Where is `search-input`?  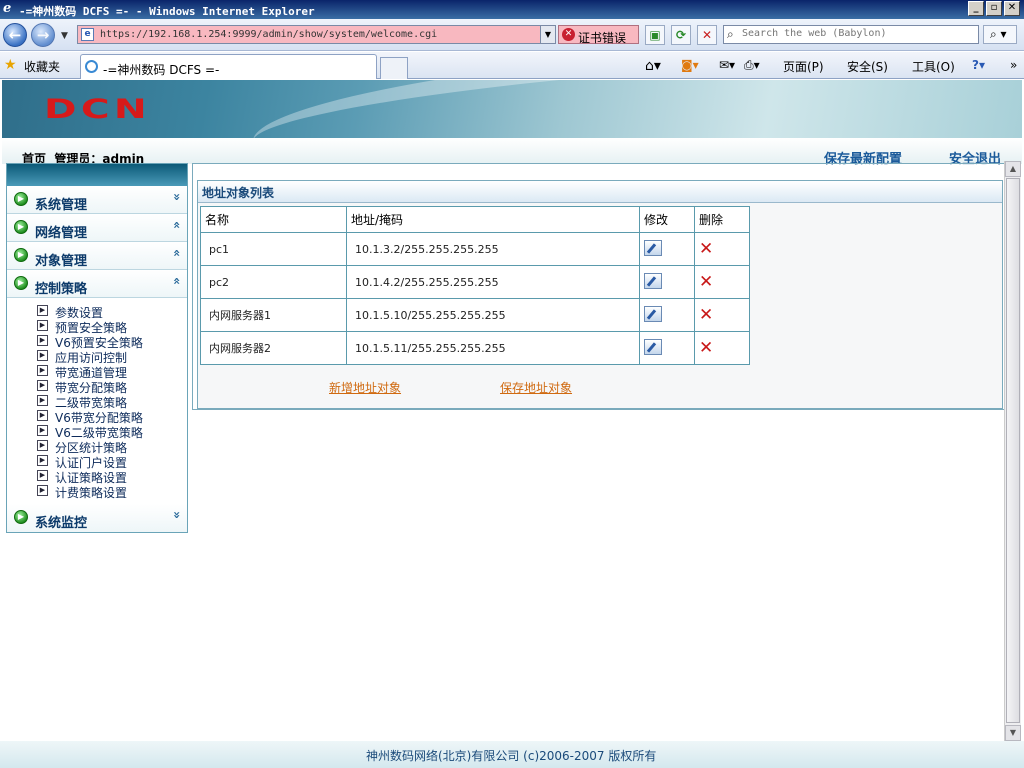
search-input is located at coordinates (857, 33).